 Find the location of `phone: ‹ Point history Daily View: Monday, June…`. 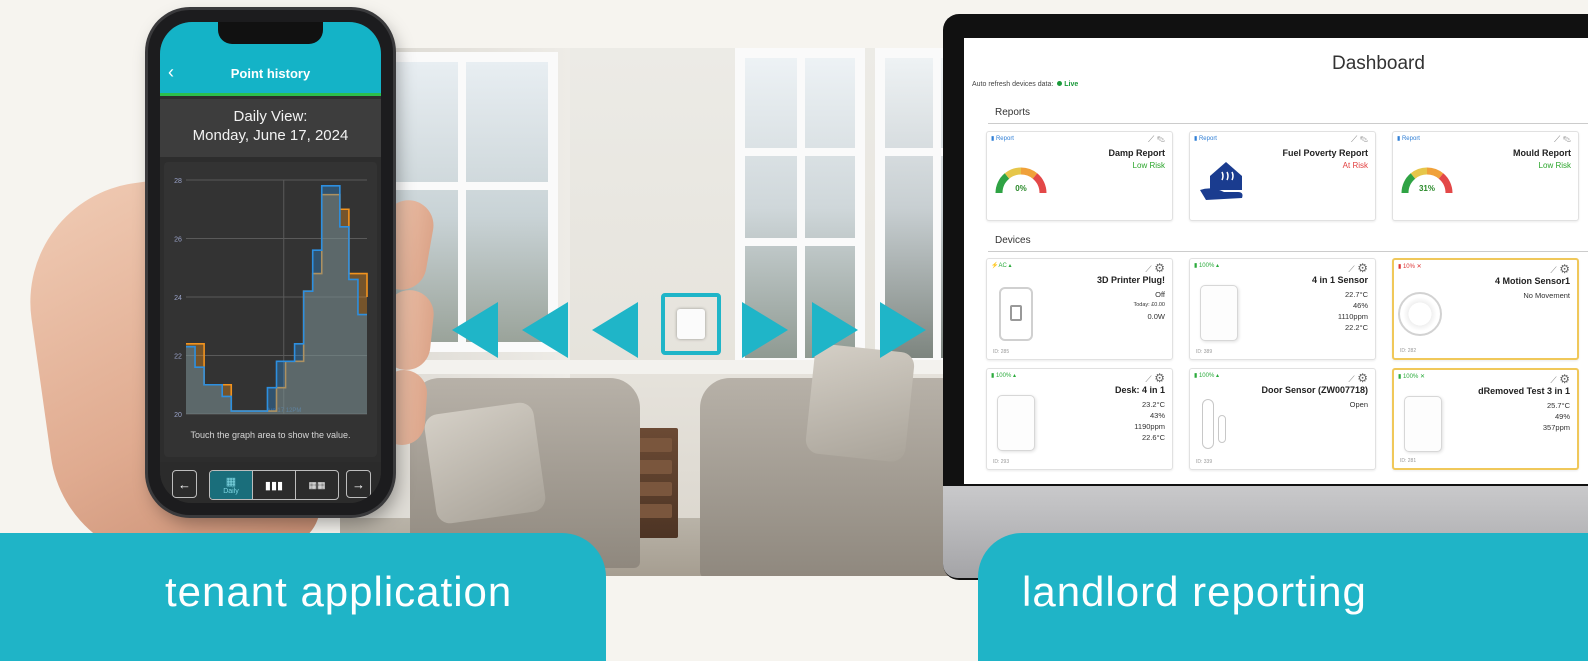

phone: ‹ Point history Daily View: Monday, June… is located at coordinates (270, 262).